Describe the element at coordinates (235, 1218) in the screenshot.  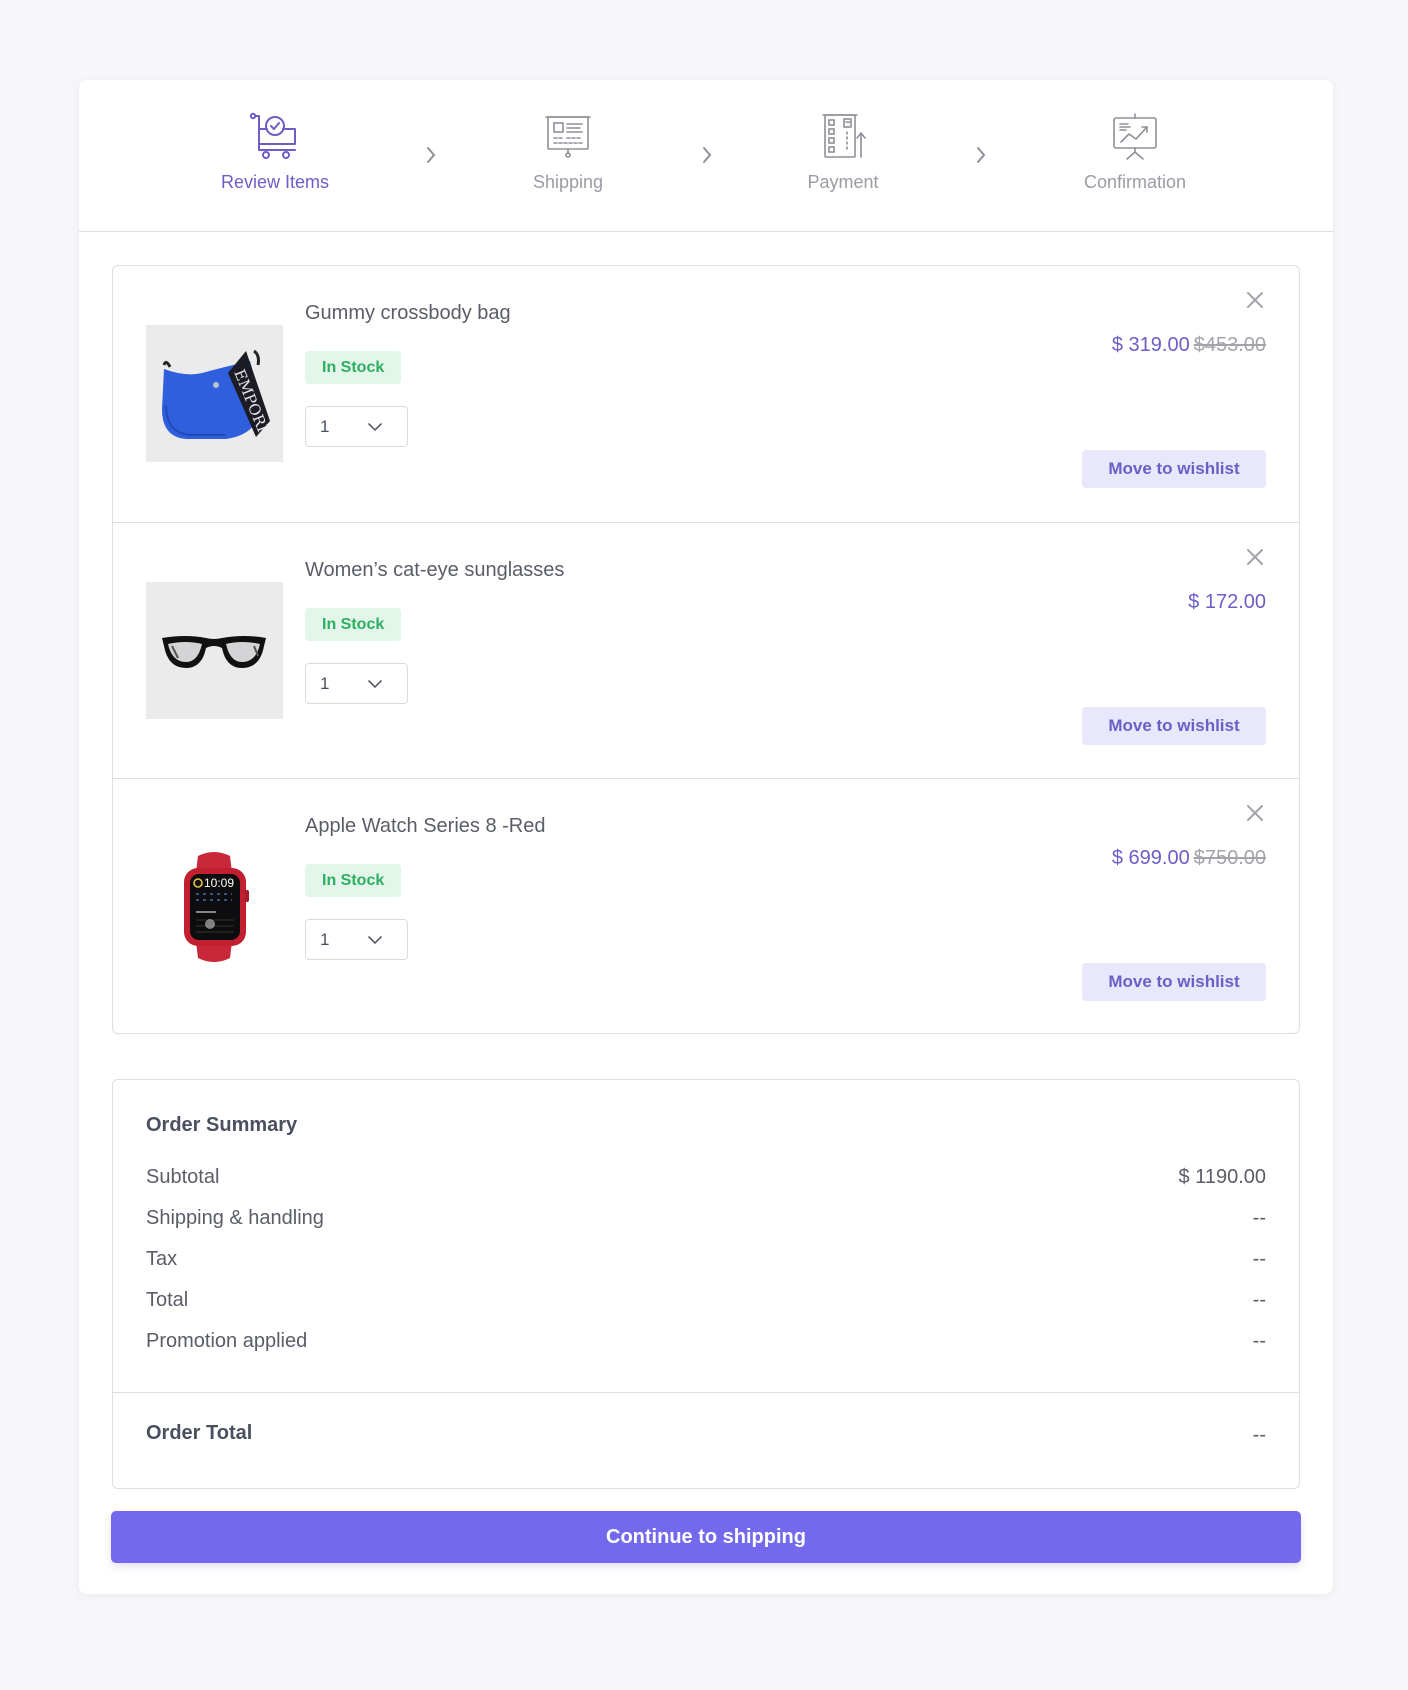
I see `summary-label: Shipping & handling` at that location.